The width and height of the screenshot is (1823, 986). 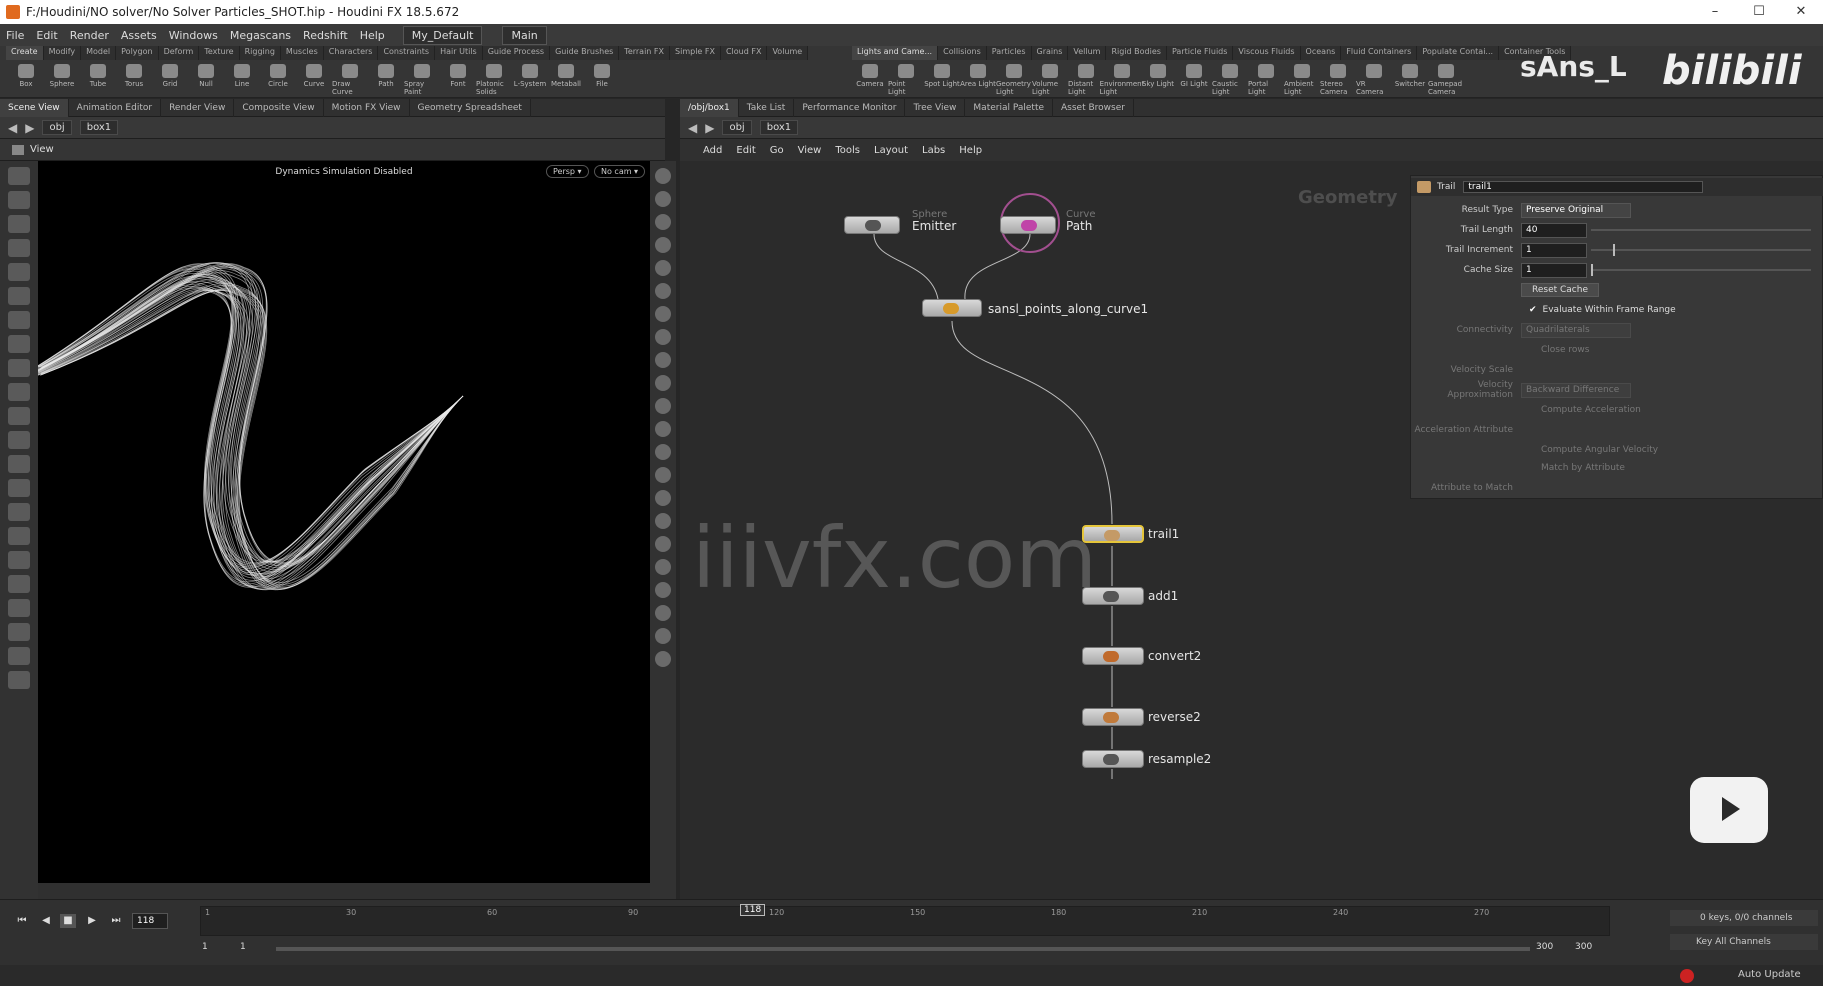 What do you see at coordinates (1701, 270) in the screenshot?
I see `cache-size-slider` at bounding box center [1701, 270].